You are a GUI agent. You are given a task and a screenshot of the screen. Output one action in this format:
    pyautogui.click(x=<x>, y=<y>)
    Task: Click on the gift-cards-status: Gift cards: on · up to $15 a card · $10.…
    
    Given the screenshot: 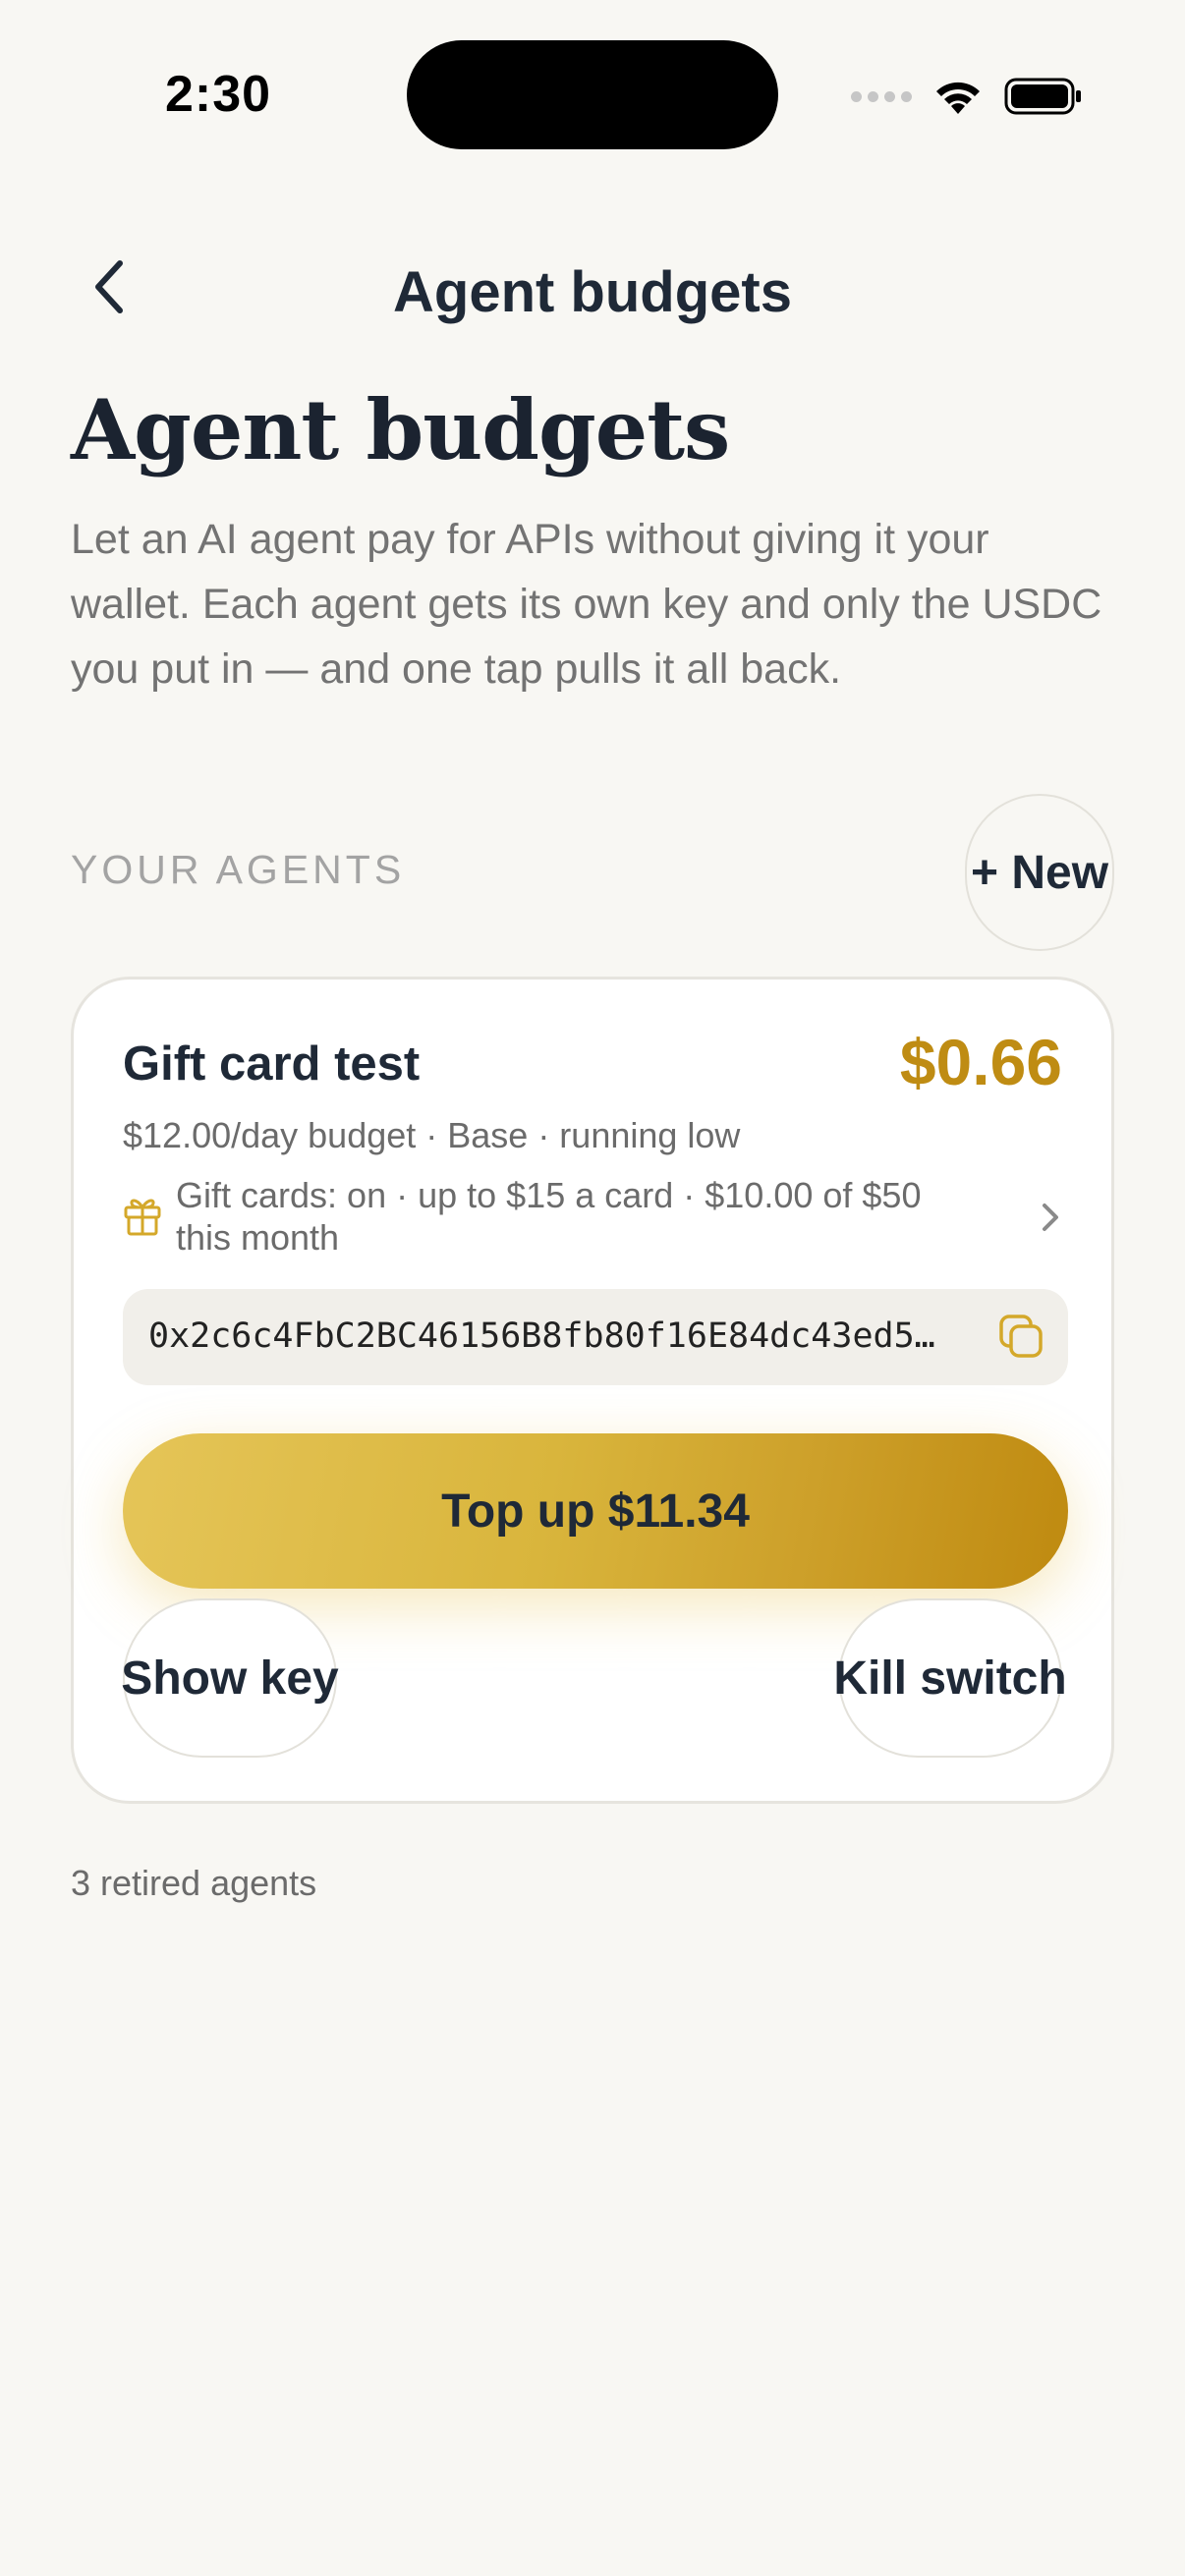 What is the action you would take?
    pyautogui.click(x=549, y=1216)
    